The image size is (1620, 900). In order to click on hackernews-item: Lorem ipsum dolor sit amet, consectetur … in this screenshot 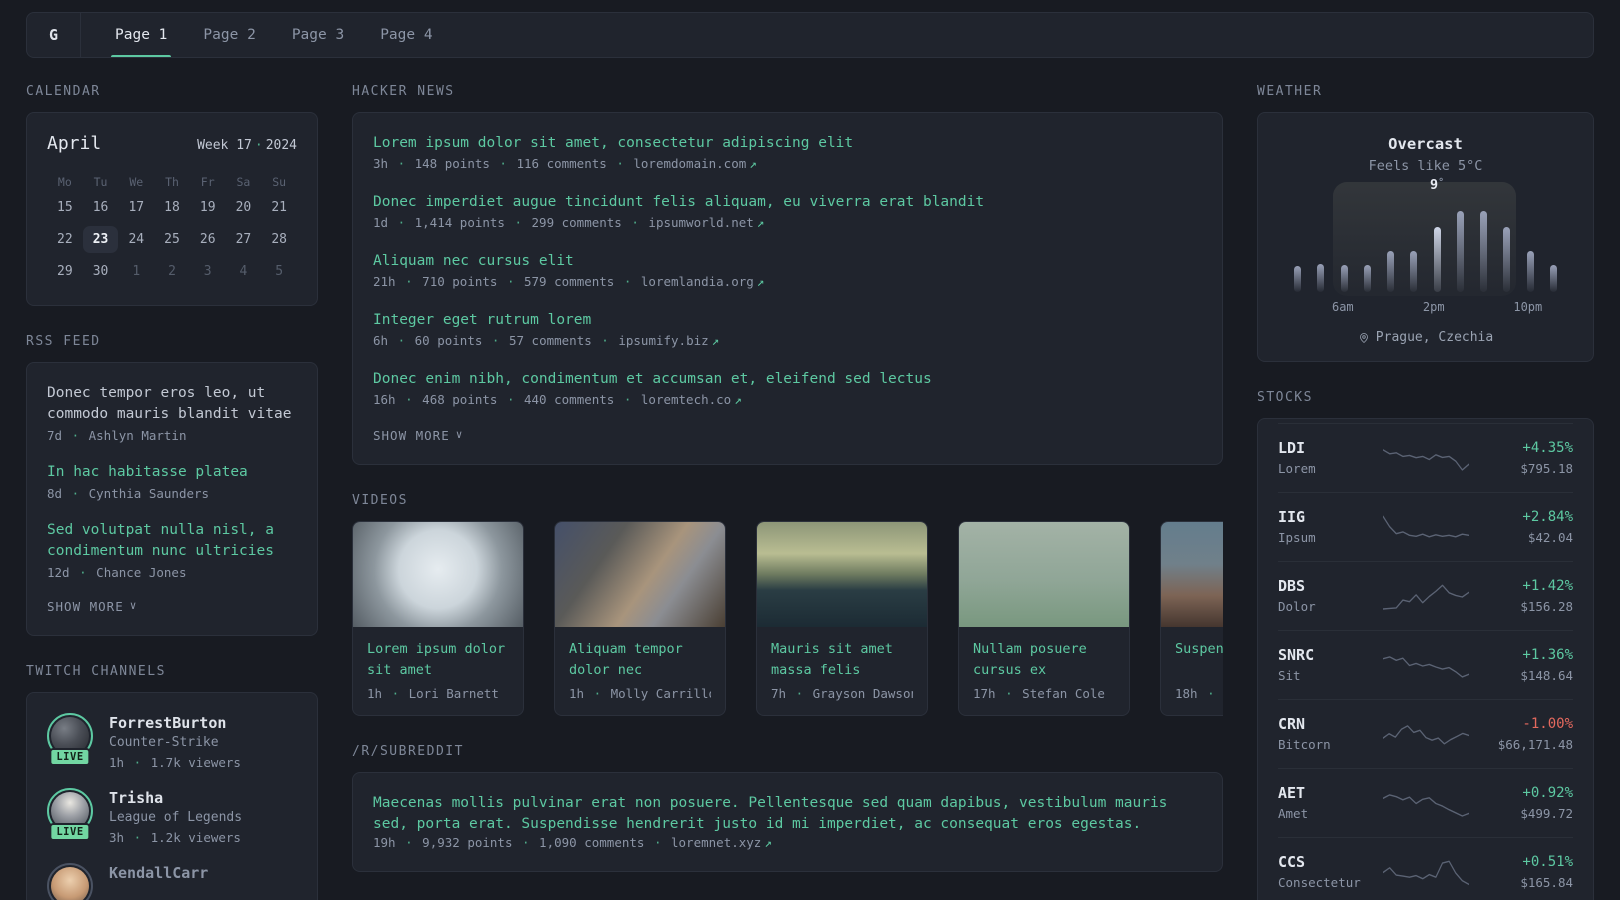, I will do `click(787, 152)`.